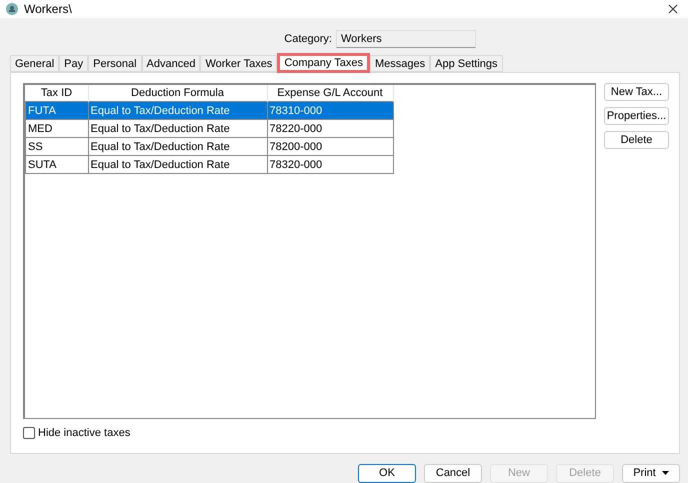 This screenshot has width=688, height=483. Describe the element at coordinates (73, 63) in the screenshot. I see `tab: Pay` at that location.